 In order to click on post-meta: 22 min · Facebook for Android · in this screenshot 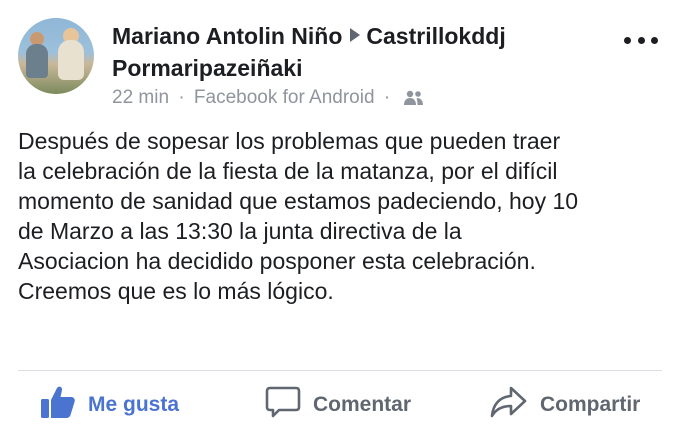, I will do `click(268, 99)`.